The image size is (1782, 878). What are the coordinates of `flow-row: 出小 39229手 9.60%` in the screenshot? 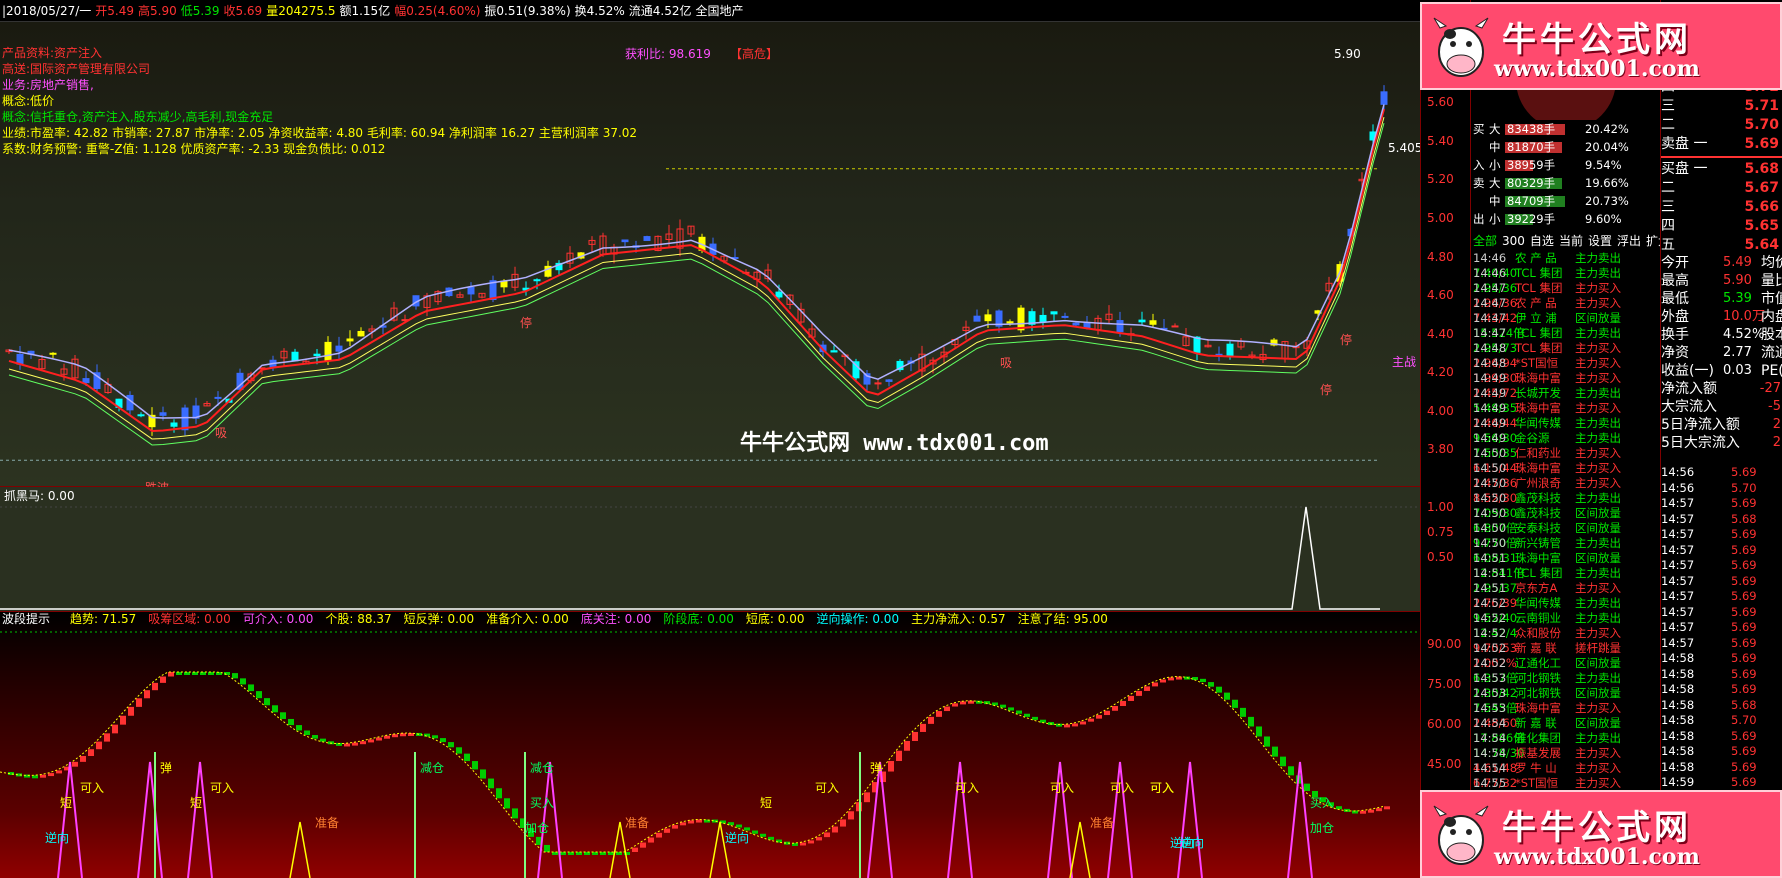 It's located at (1566, 219).